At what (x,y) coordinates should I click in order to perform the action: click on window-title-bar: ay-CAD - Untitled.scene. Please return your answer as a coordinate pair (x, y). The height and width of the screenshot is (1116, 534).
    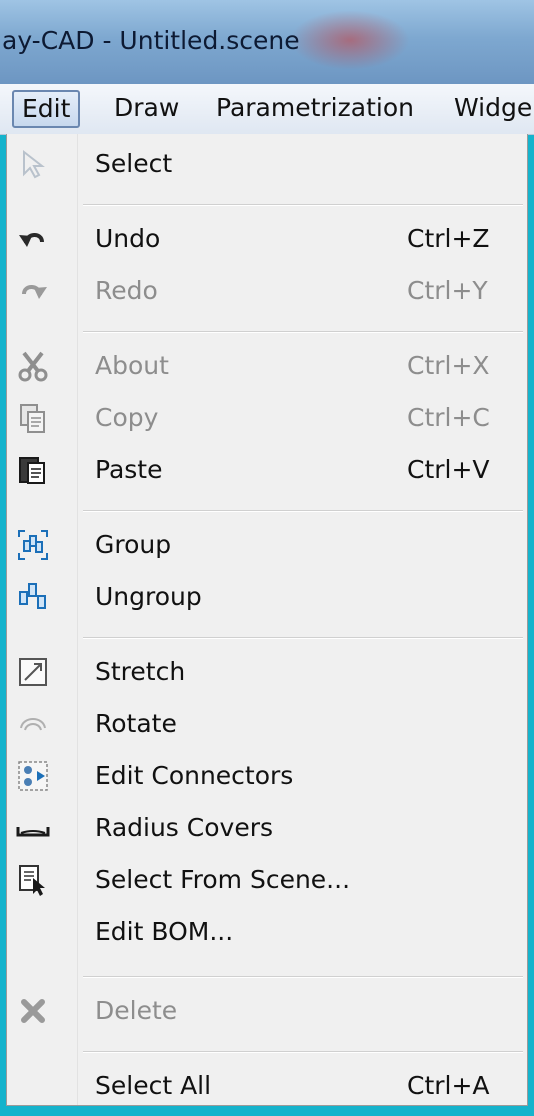
    Looking at the image, I should click on (267, 42).